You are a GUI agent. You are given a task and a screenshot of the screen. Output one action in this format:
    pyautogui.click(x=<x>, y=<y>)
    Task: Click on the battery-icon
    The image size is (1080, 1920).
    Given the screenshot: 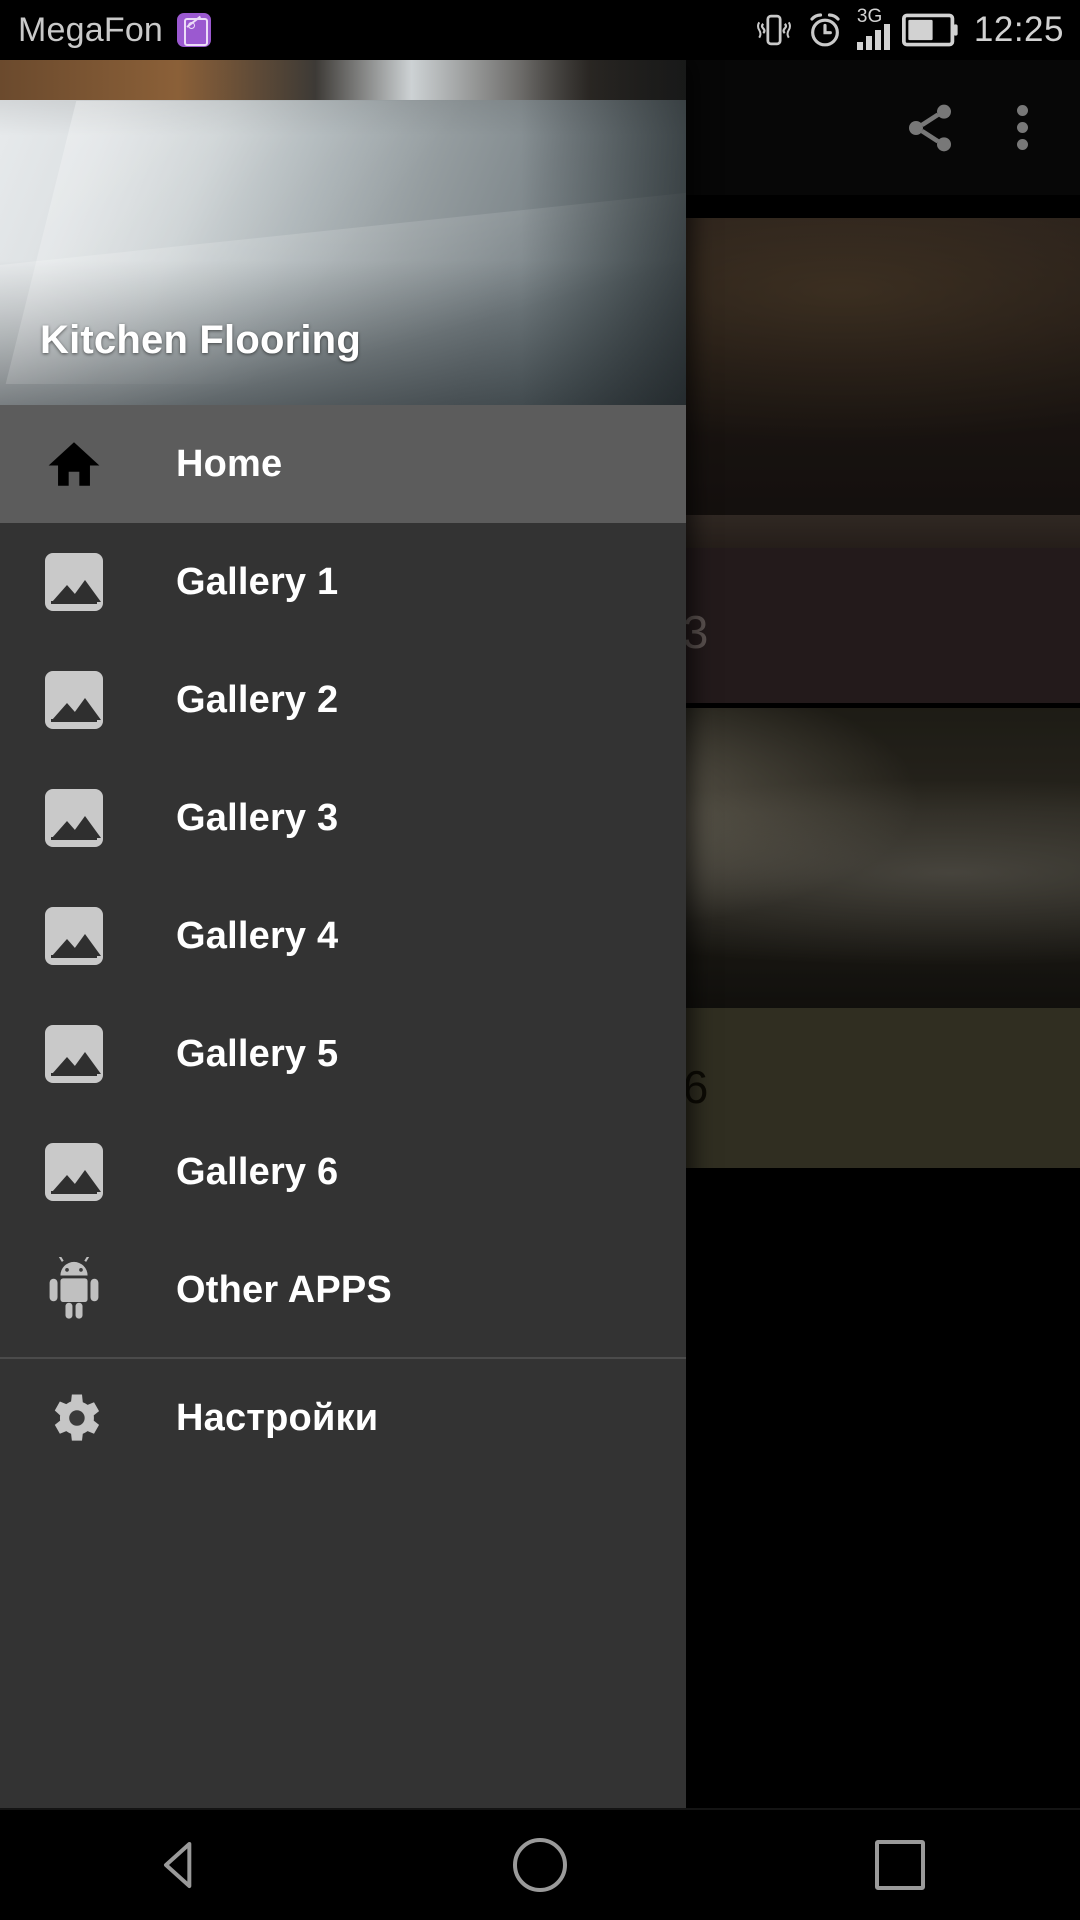 What is the action you would take?
    pyautogui.click(x=929, y=30)
    